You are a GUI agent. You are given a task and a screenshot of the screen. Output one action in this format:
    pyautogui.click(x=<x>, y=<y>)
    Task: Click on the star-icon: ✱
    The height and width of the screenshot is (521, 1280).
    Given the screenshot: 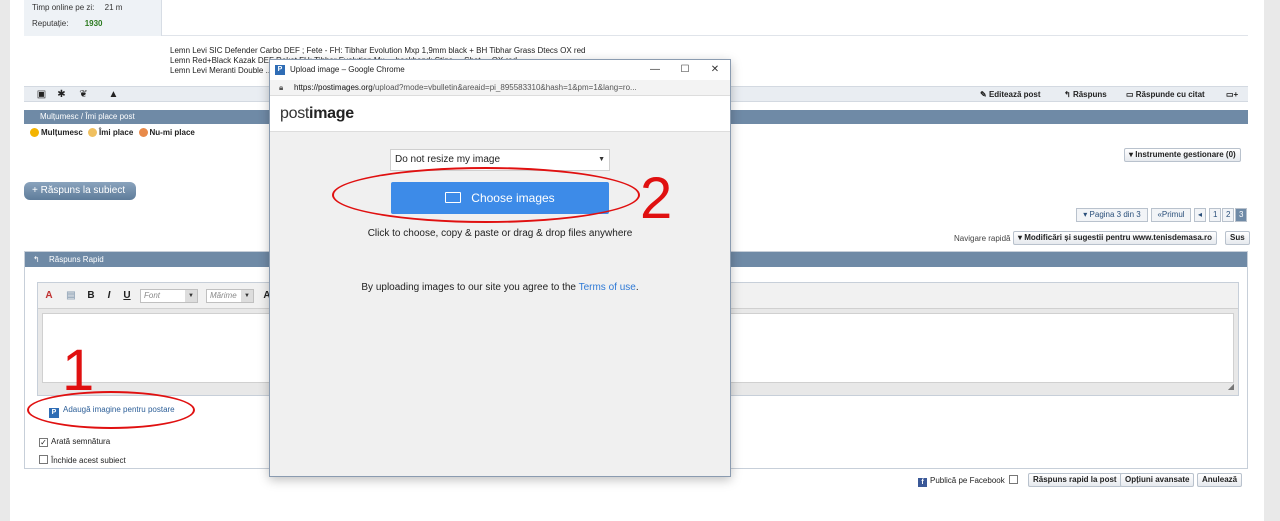 What is the action you would take?
    pyautogui.click(x=61, y=94)
    